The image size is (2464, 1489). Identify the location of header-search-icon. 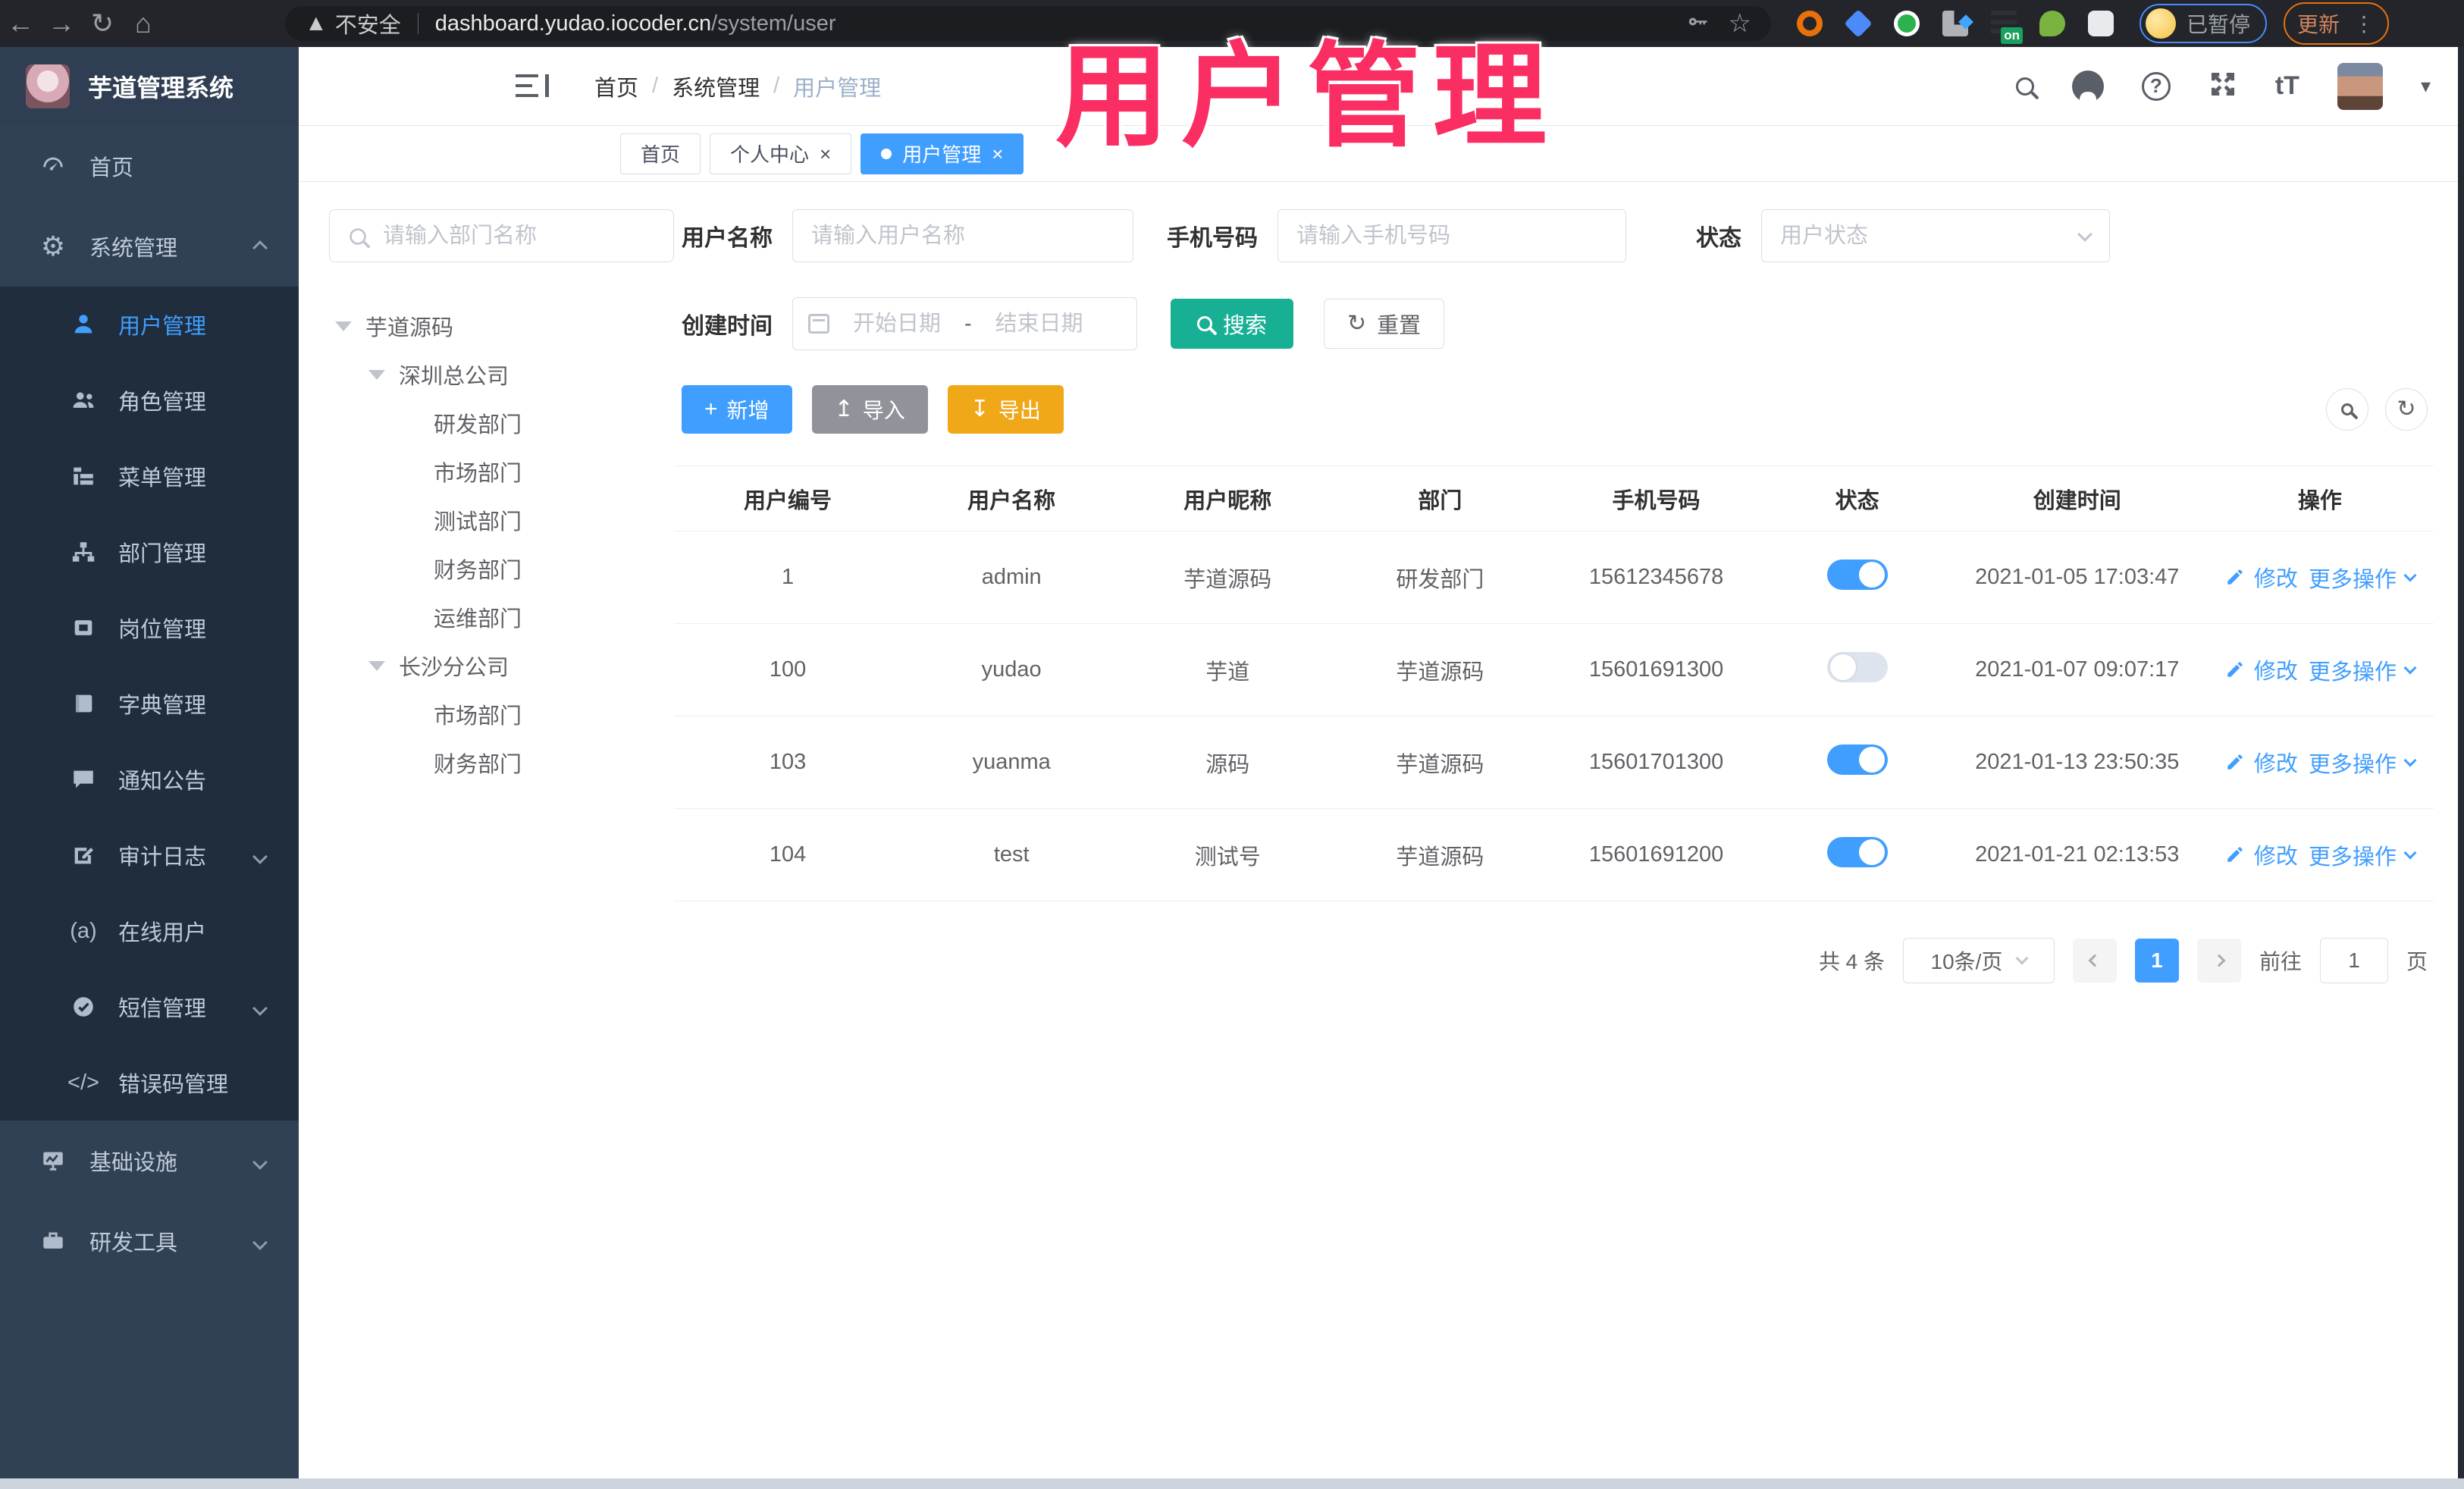
(2024, 86).